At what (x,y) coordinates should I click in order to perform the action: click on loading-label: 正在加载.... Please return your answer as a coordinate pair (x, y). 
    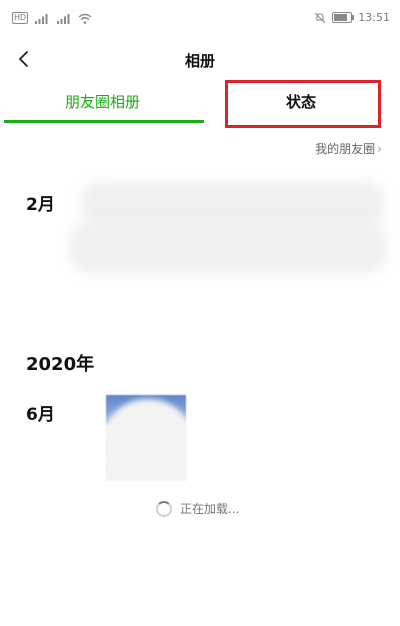
    Looking at the image, I should click on (210, 509).